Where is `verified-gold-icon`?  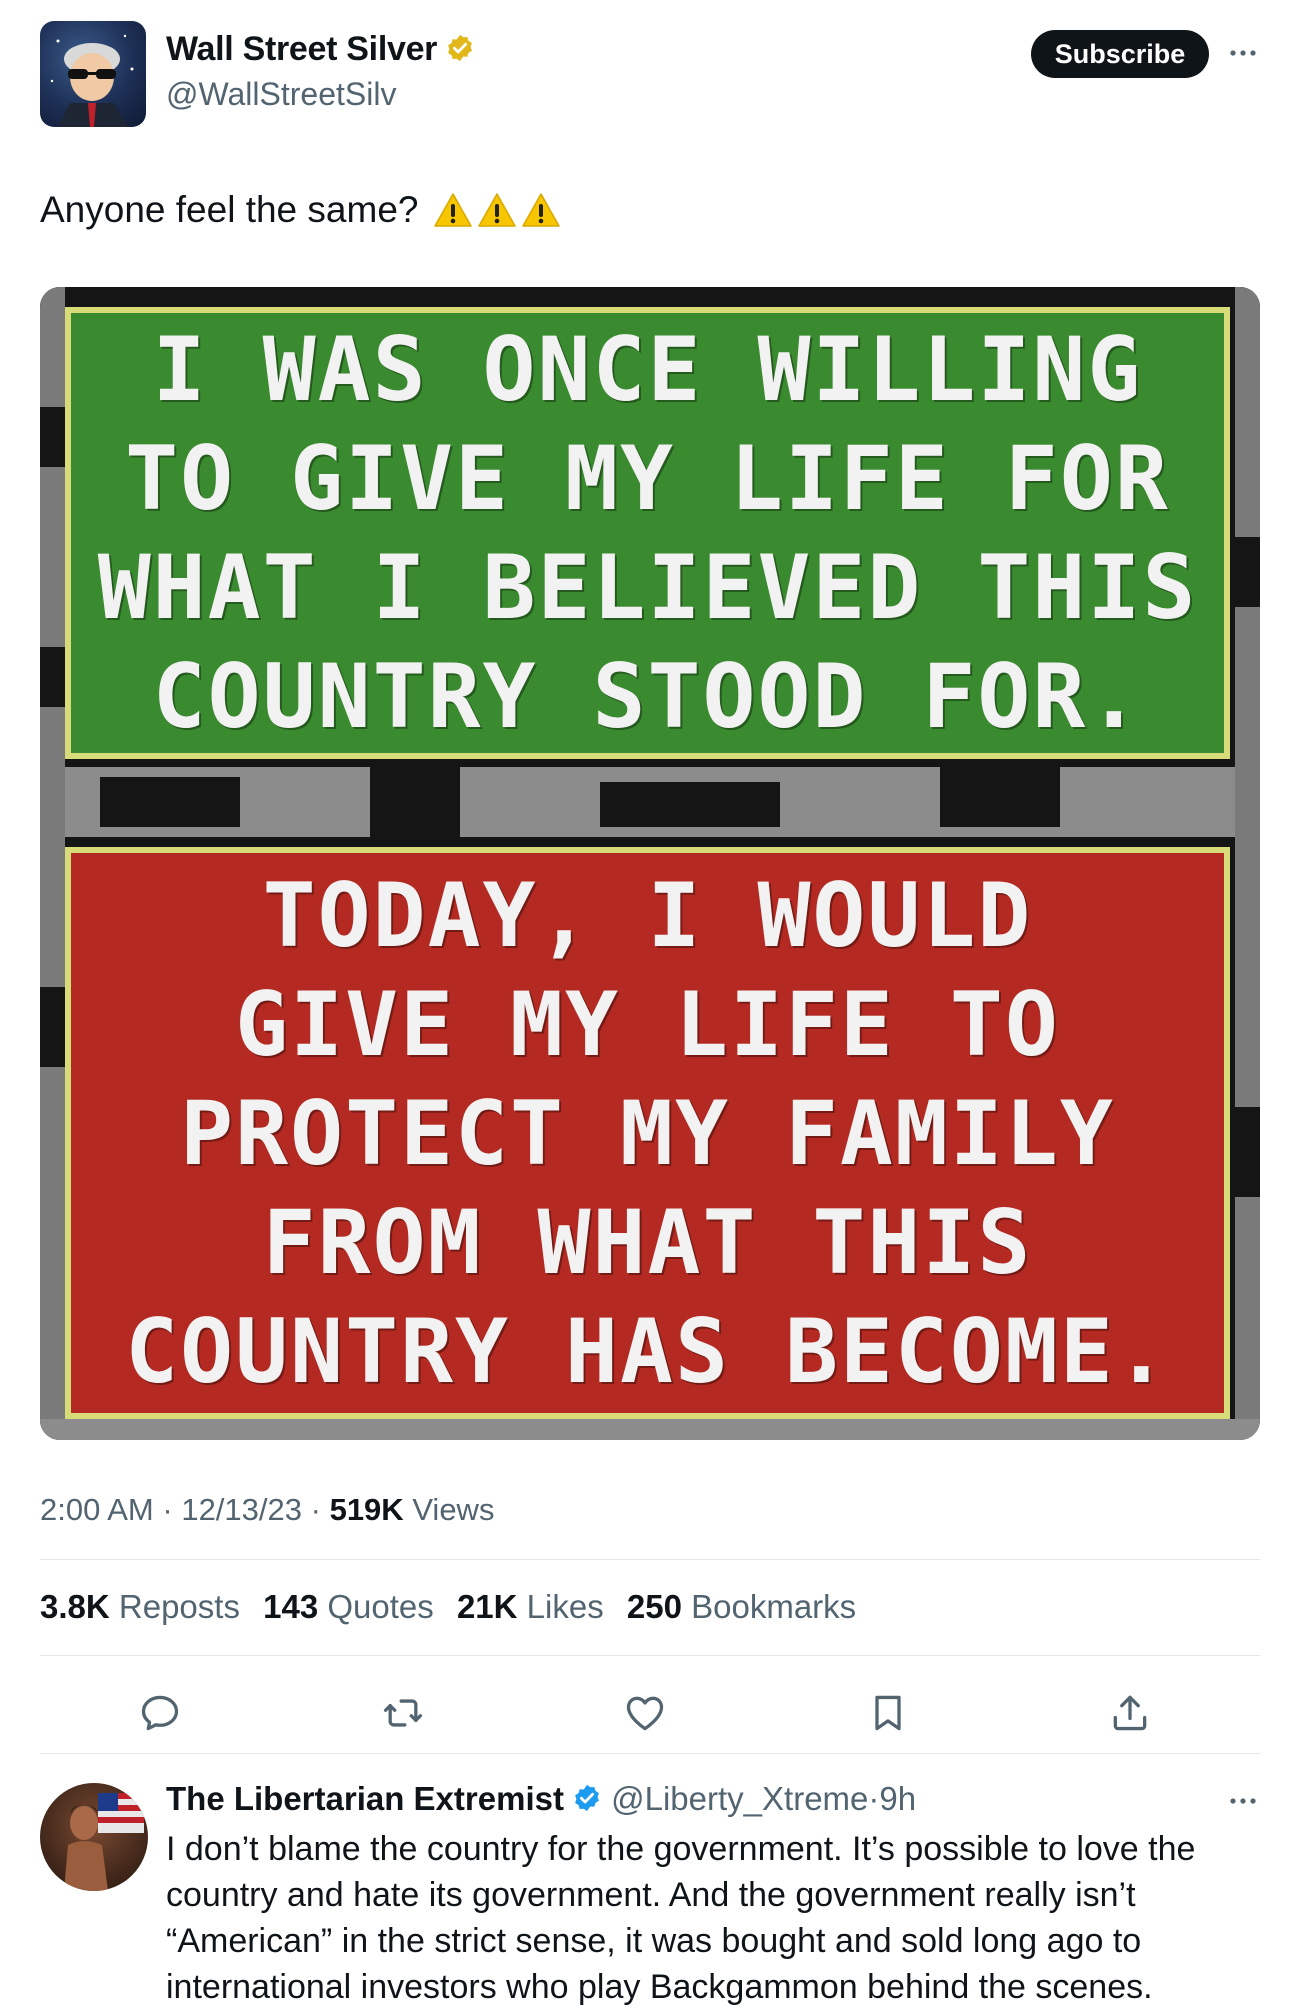 verified-gold-icon is located at coordinates (460, 52).